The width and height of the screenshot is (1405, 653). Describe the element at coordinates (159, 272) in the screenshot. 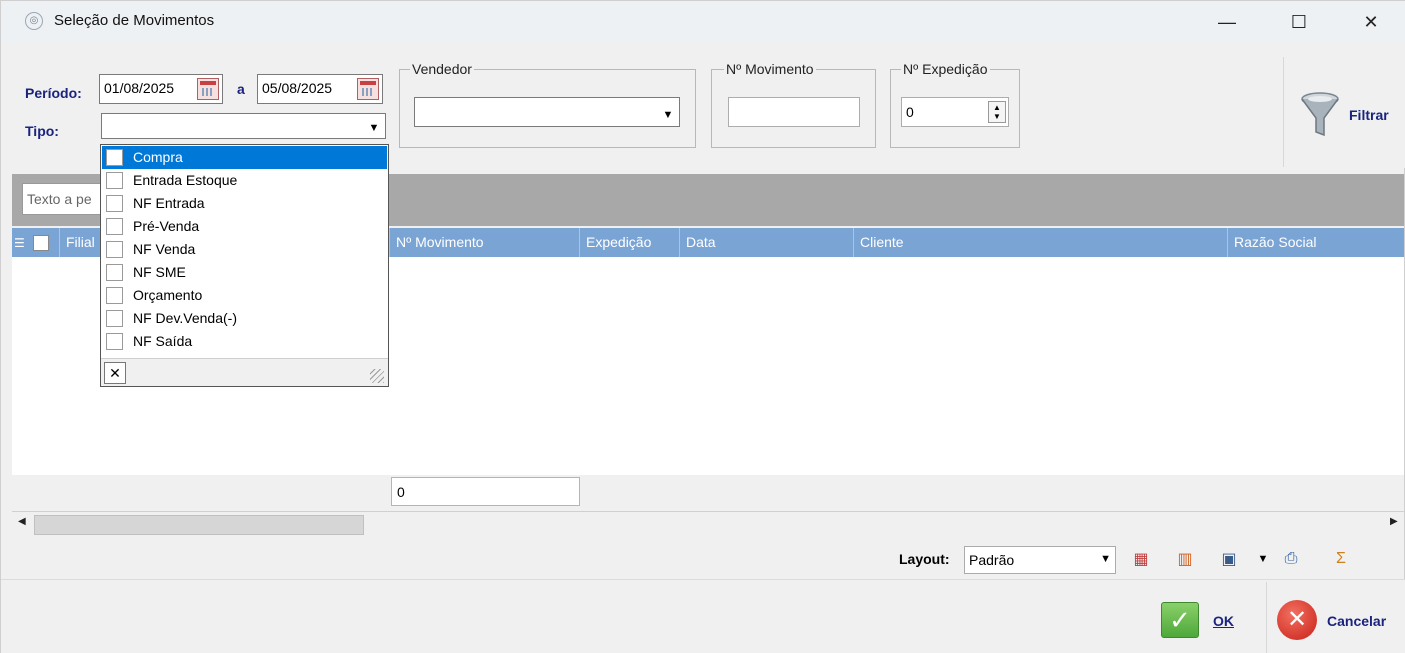

I see `item-label: NF SME` at that location.